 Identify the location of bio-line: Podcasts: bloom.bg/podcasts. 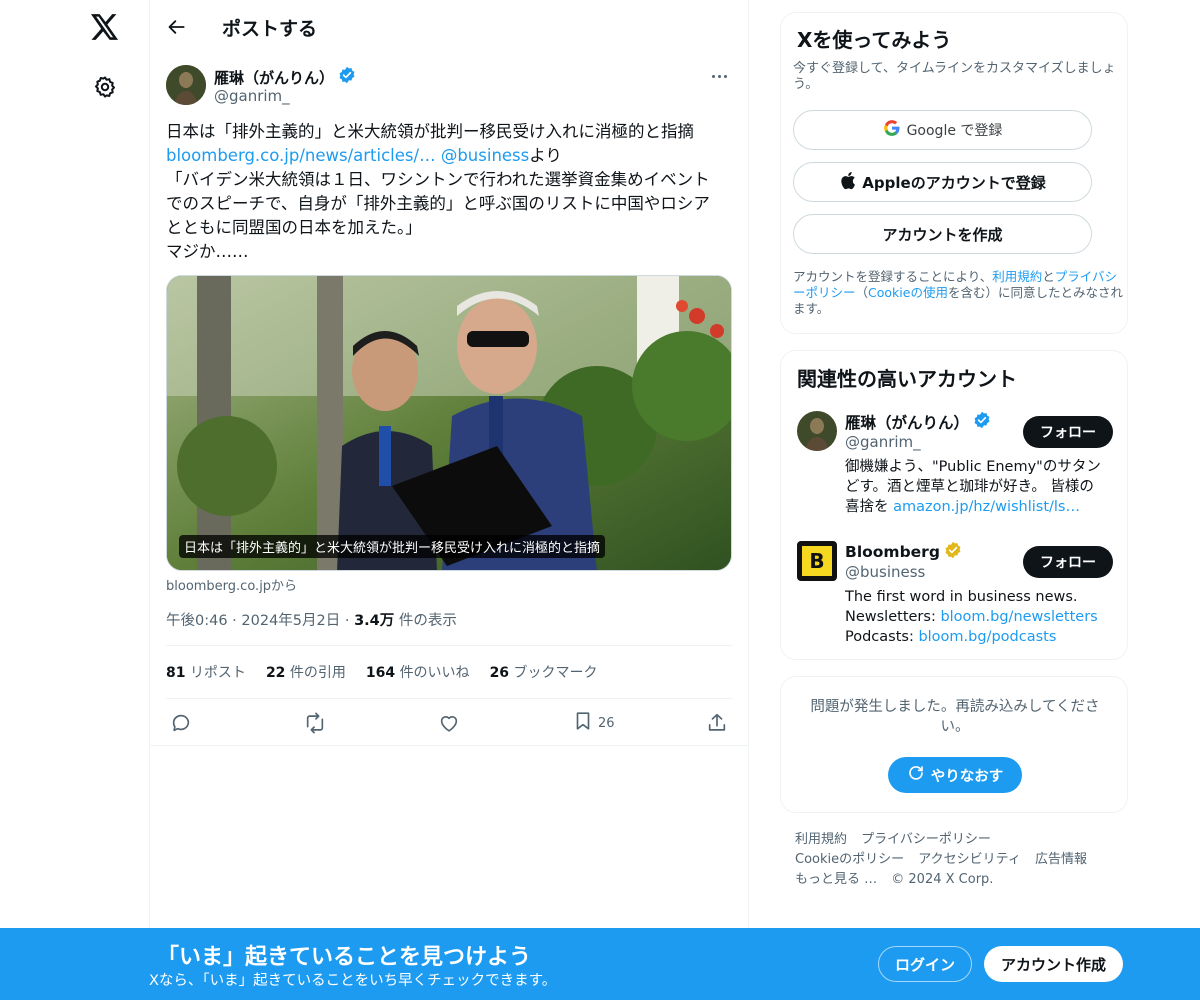
(981, 637).